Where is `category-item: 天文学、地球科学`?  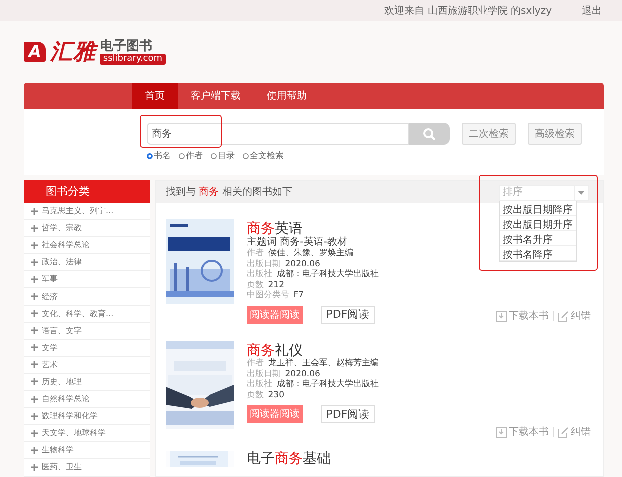 category-item: 天文学、地球科学 is located at coordinates (87, 433).